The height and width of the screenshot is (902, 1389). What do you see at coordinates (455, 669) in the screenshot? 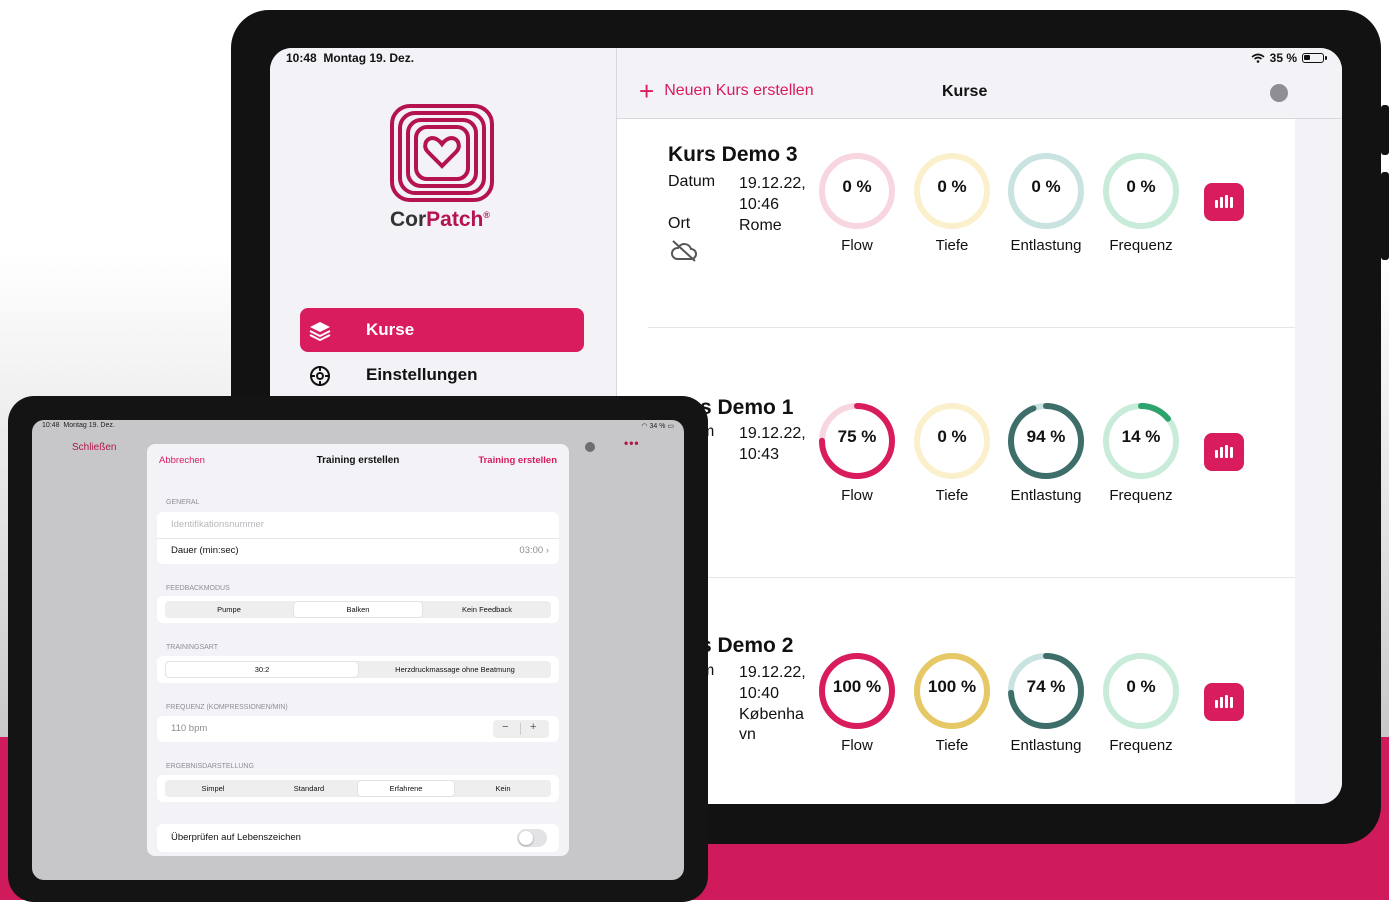
I see `segment-hdm-ohne-beatmung: Herzdruckmassage ohne Beatmung` at bounding box center [455, 669].